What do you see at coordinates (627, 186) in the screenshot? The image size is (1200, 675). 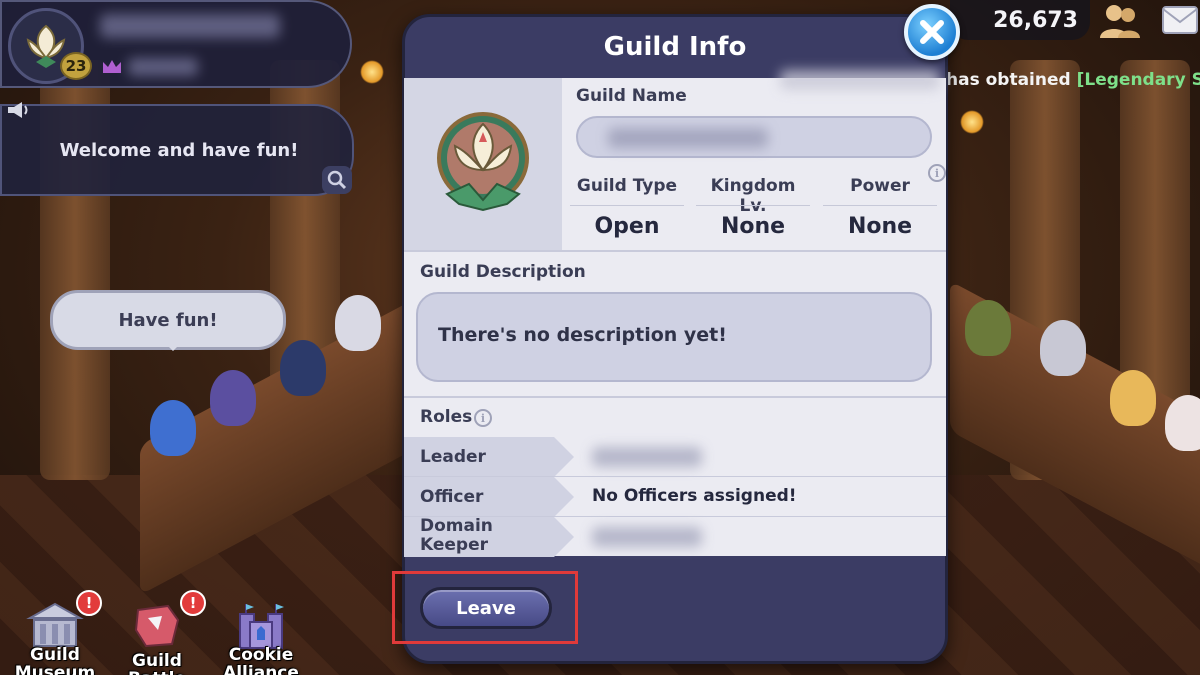 I see `stat-guild-type-label: Guild Type` at bounding box center [627, 186].